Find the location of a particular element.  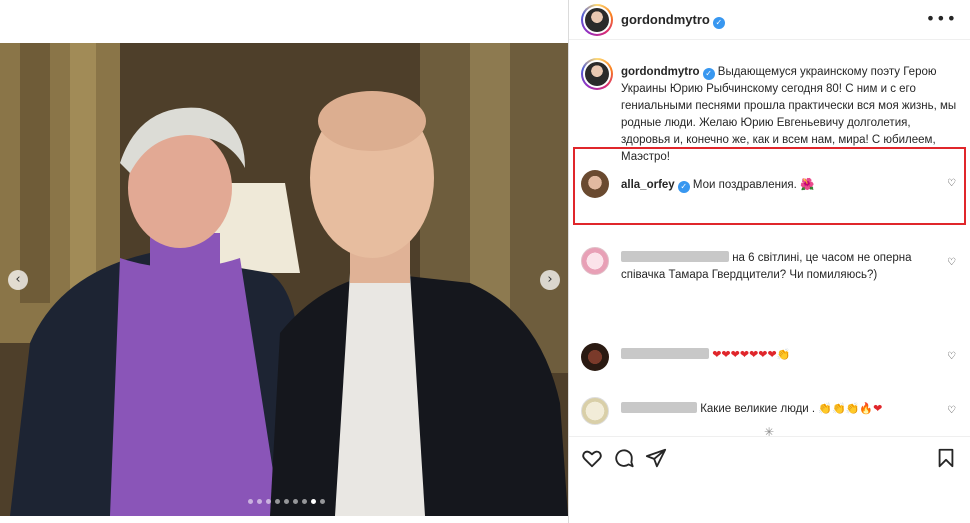

chevron-right-icon: › is located at coordinates (550, 279).